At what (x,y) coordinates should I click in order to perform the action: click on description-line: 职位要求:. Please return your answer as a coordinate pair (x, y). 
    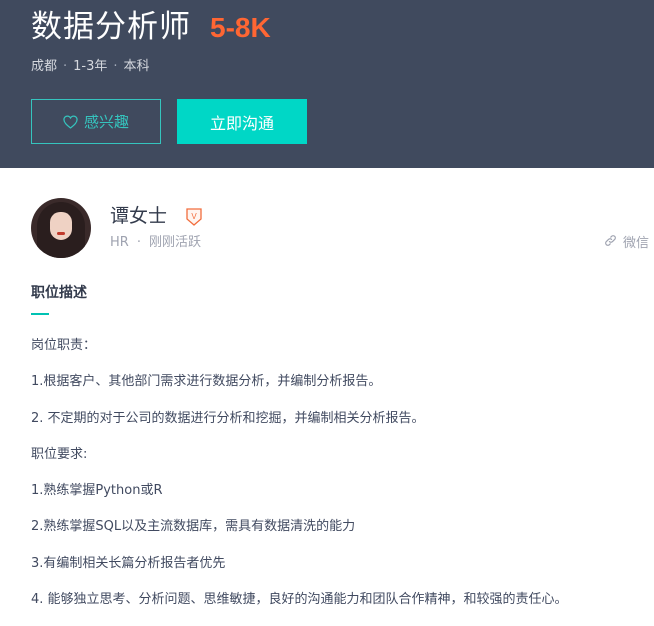
    Looking at the image, I should click on (59, 454).